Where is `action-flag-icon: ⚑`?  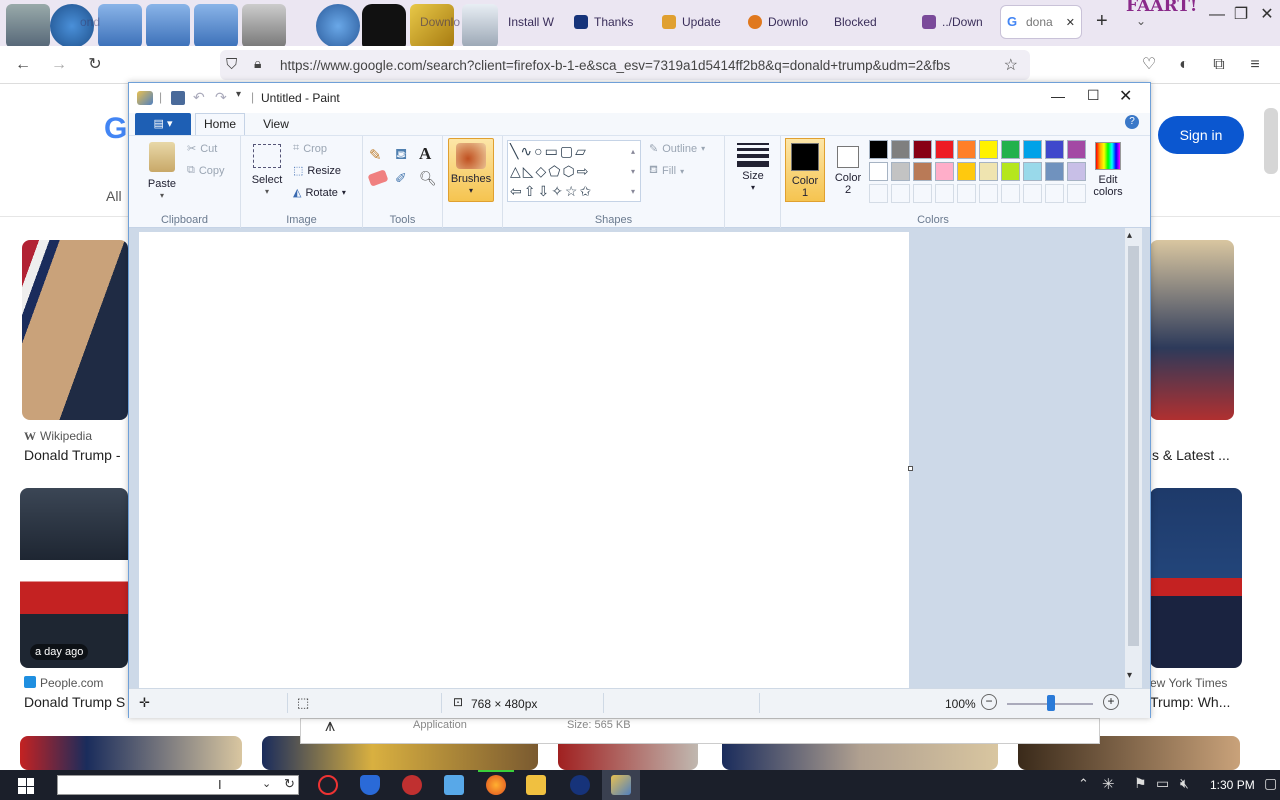
action-flag-icon: ⚑ is located at coordinates (1140, 783).